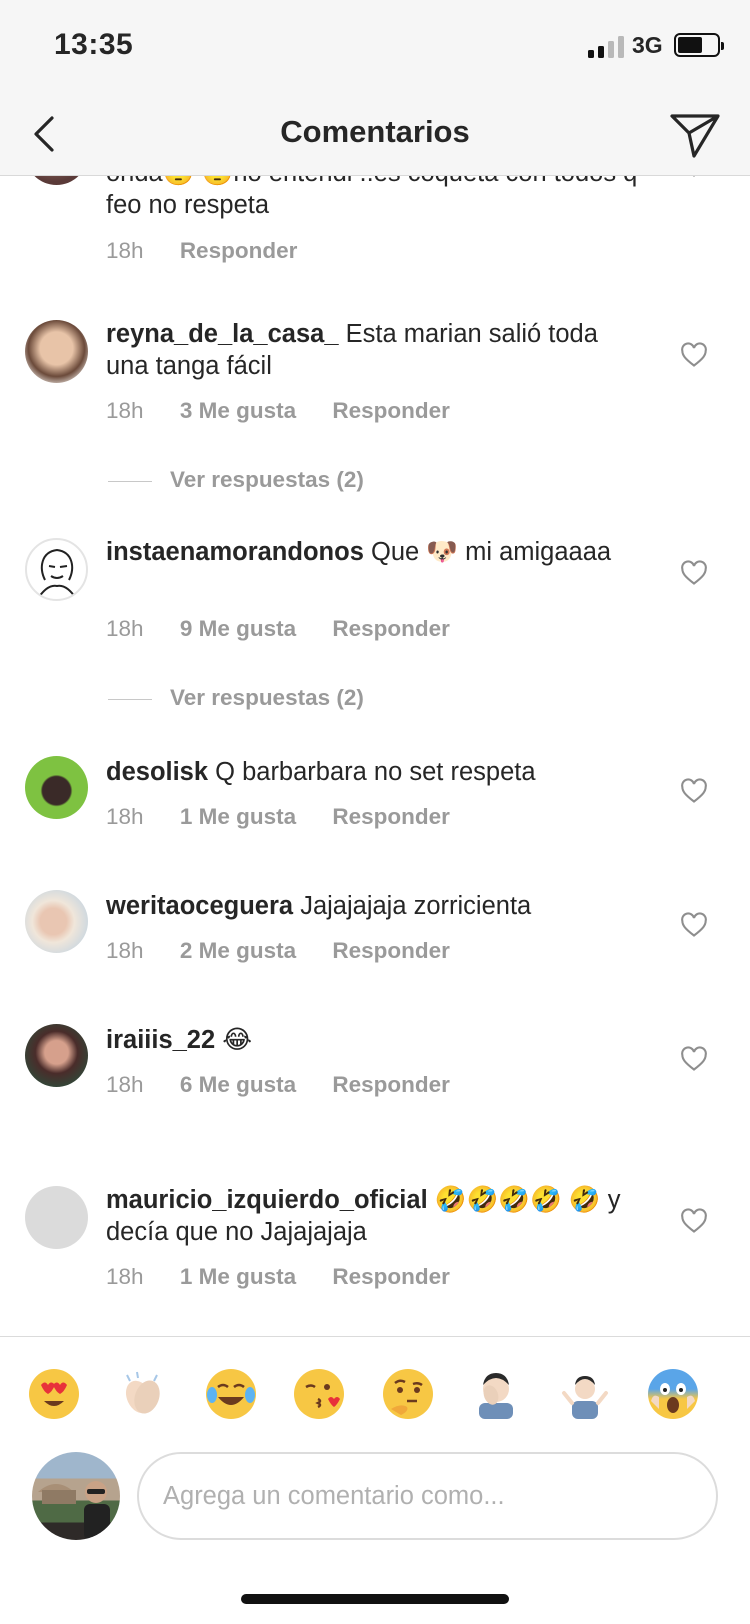 The width and height of the screenshot is (750, 1624). What do you see at coordinates (695, 133) in the screenshot?
I see `paper-plane-icon` at bounding box center [695, 133].